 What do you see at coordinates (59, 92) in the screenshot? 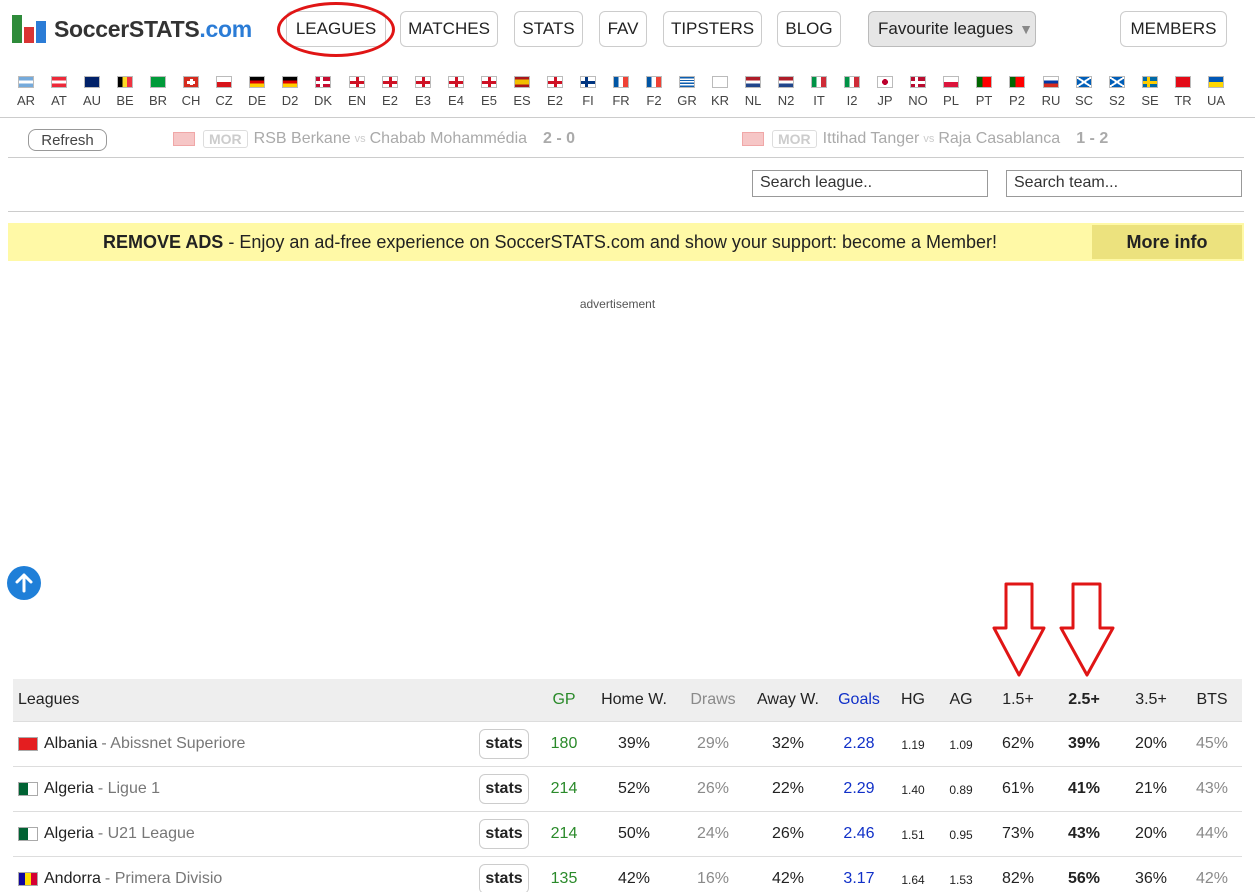
I see `flag-link: AT` at bounding box center [59, 92].